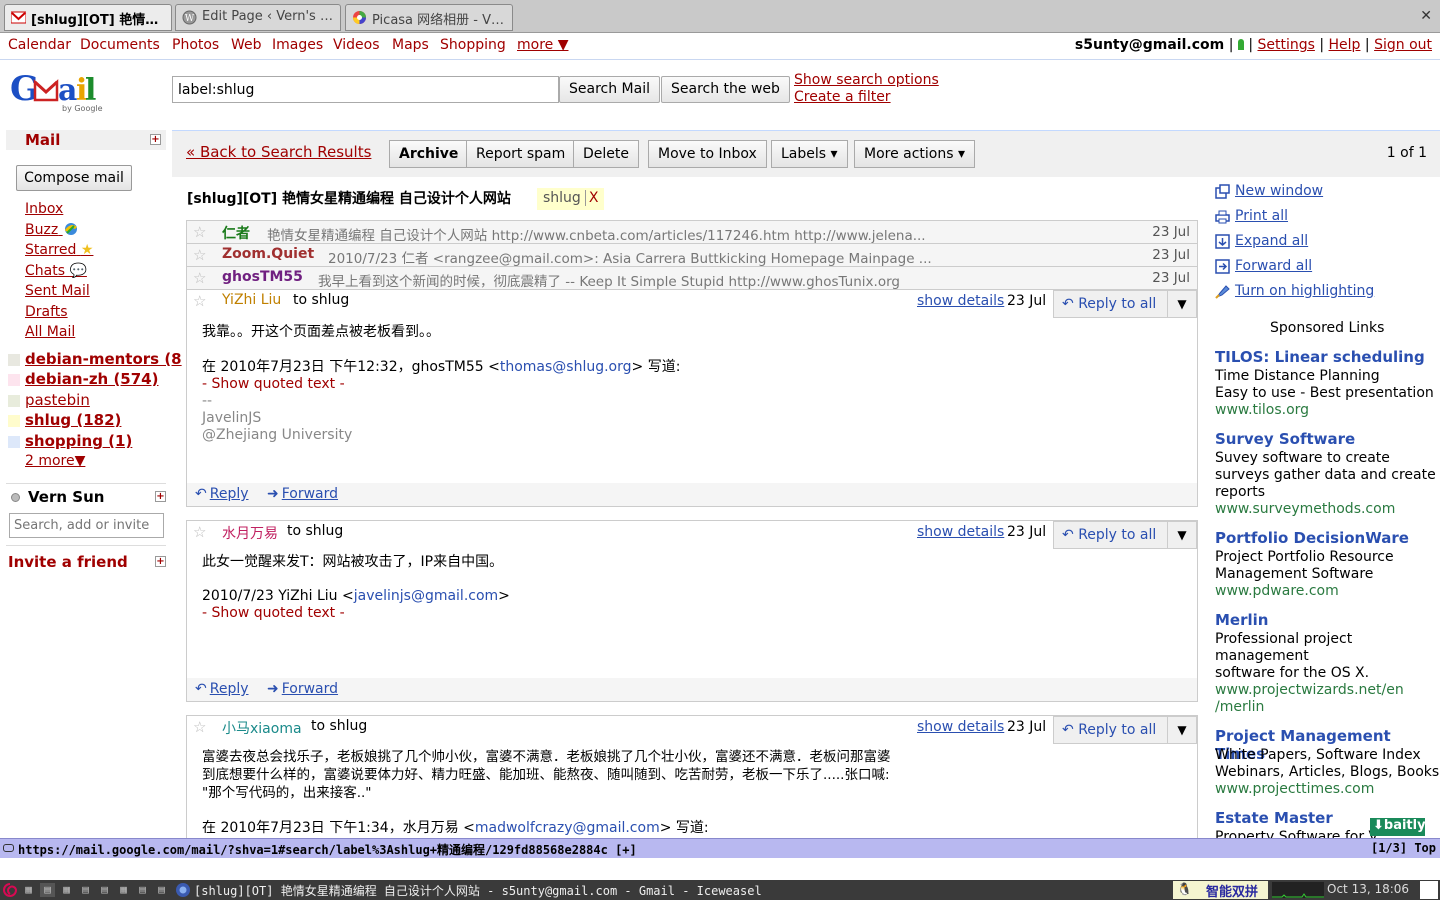  Describe the element at coordinates (1279, 191) in the screenshot. I see `new-window-link: New window` at that location.